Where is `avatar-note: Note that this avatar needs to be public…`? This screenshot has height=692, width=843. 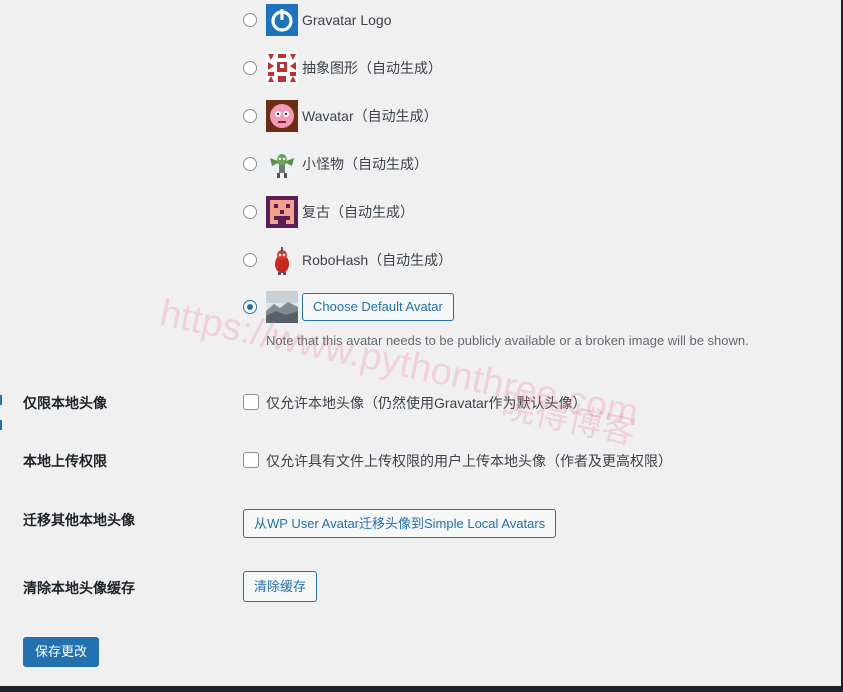
avatar-note: Note that this avatar needs to be public… is located at coordinates (507, 340).